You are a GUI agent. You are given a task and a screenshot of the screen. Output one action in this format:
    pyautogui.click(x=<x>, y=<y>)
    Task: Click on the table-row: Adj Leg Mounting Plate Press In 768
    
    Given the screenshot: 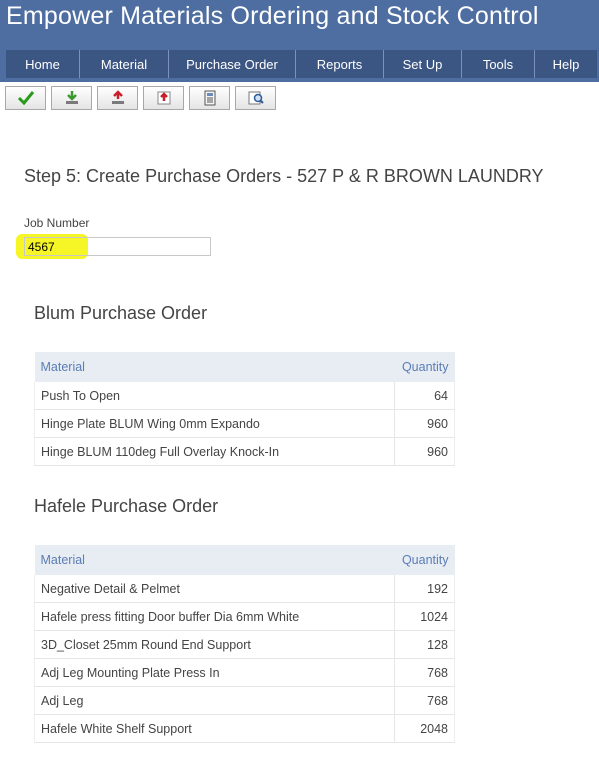 What is the action you would take?
    pyautogui.click(x=244, y=672)
    